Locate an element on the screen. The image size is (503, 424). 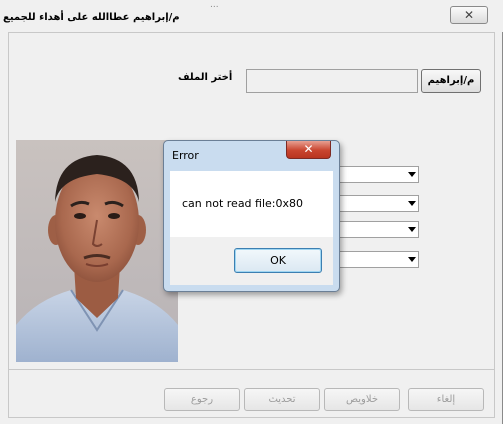
title-bar: ... م/إبراهيم عطاالله على أهداء للجميع ✕ is located at coordinates (251, 16).